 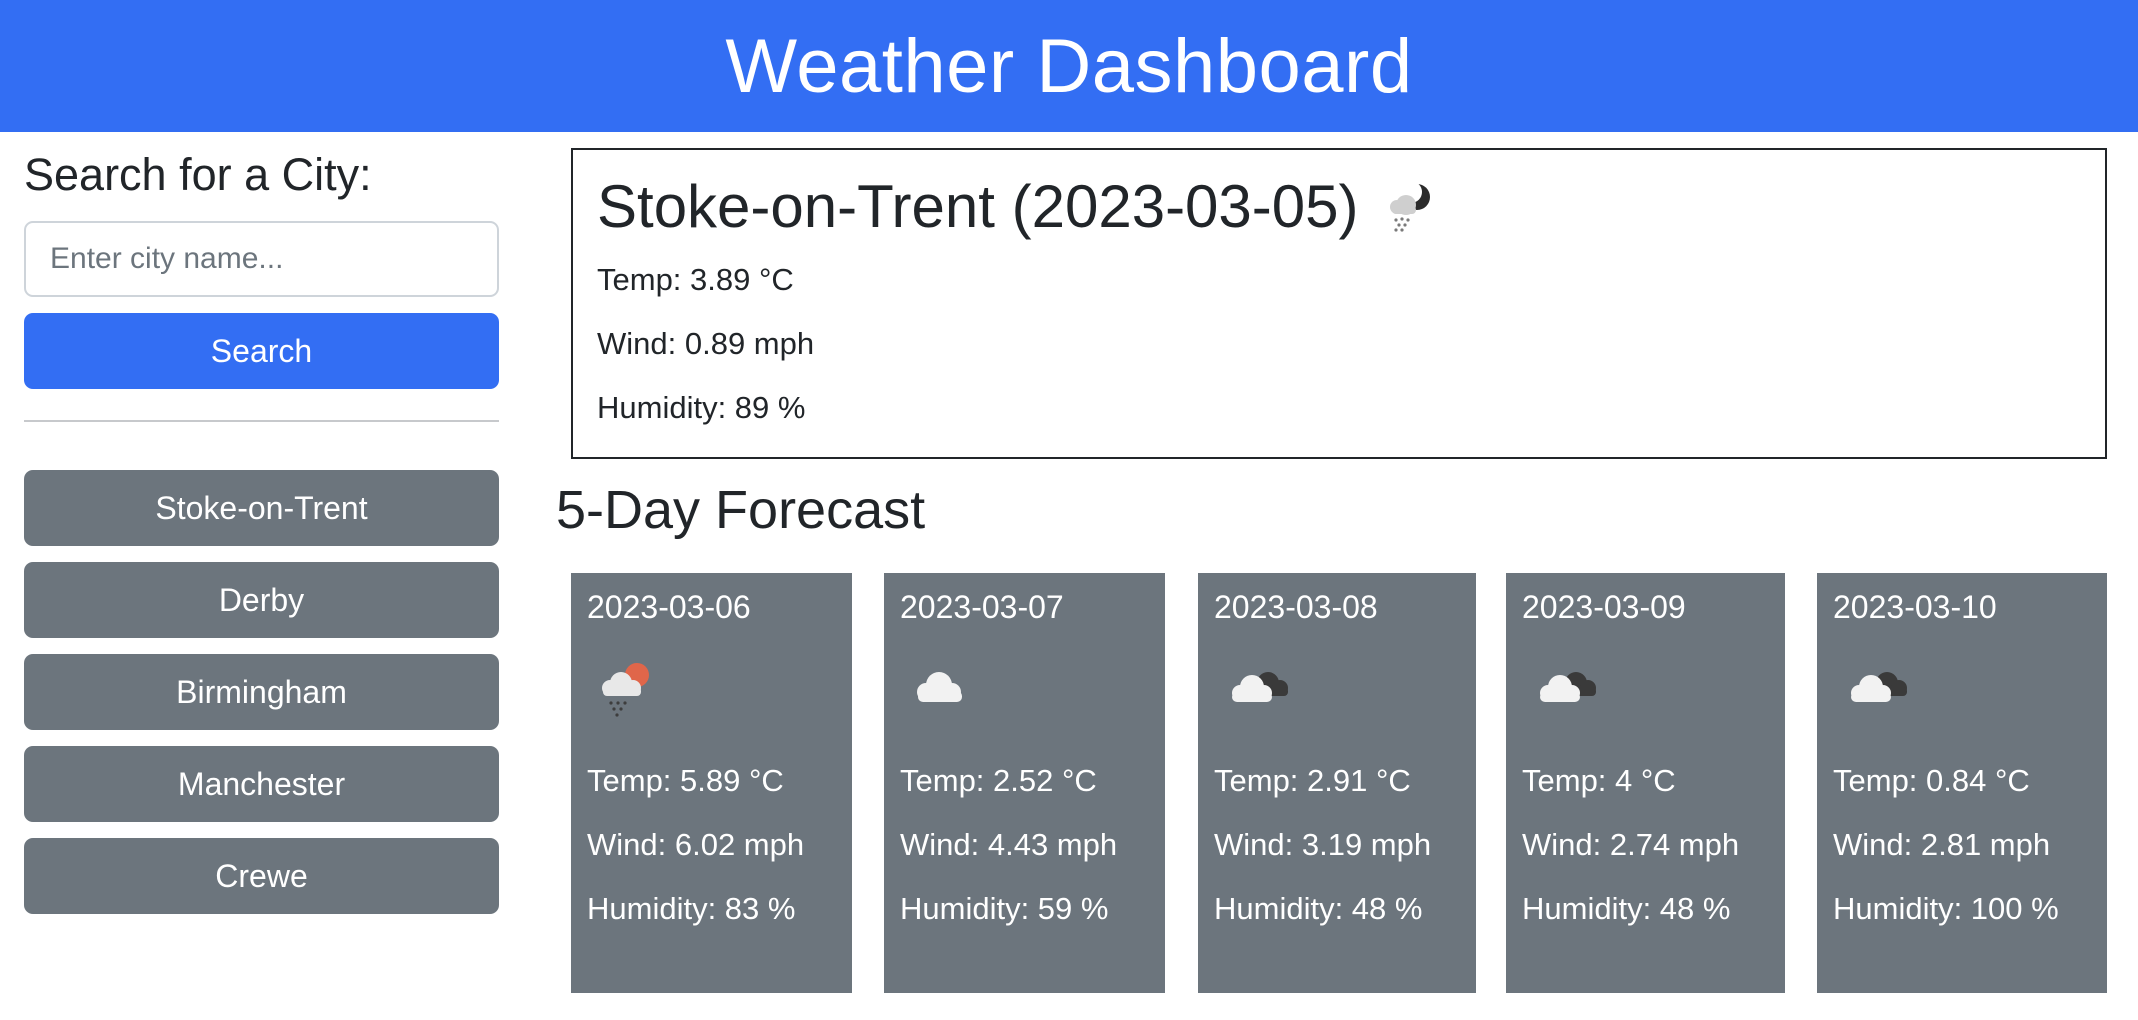 I want to click on forecast-date: 2023-03-08, so click(x=1296, y=607).